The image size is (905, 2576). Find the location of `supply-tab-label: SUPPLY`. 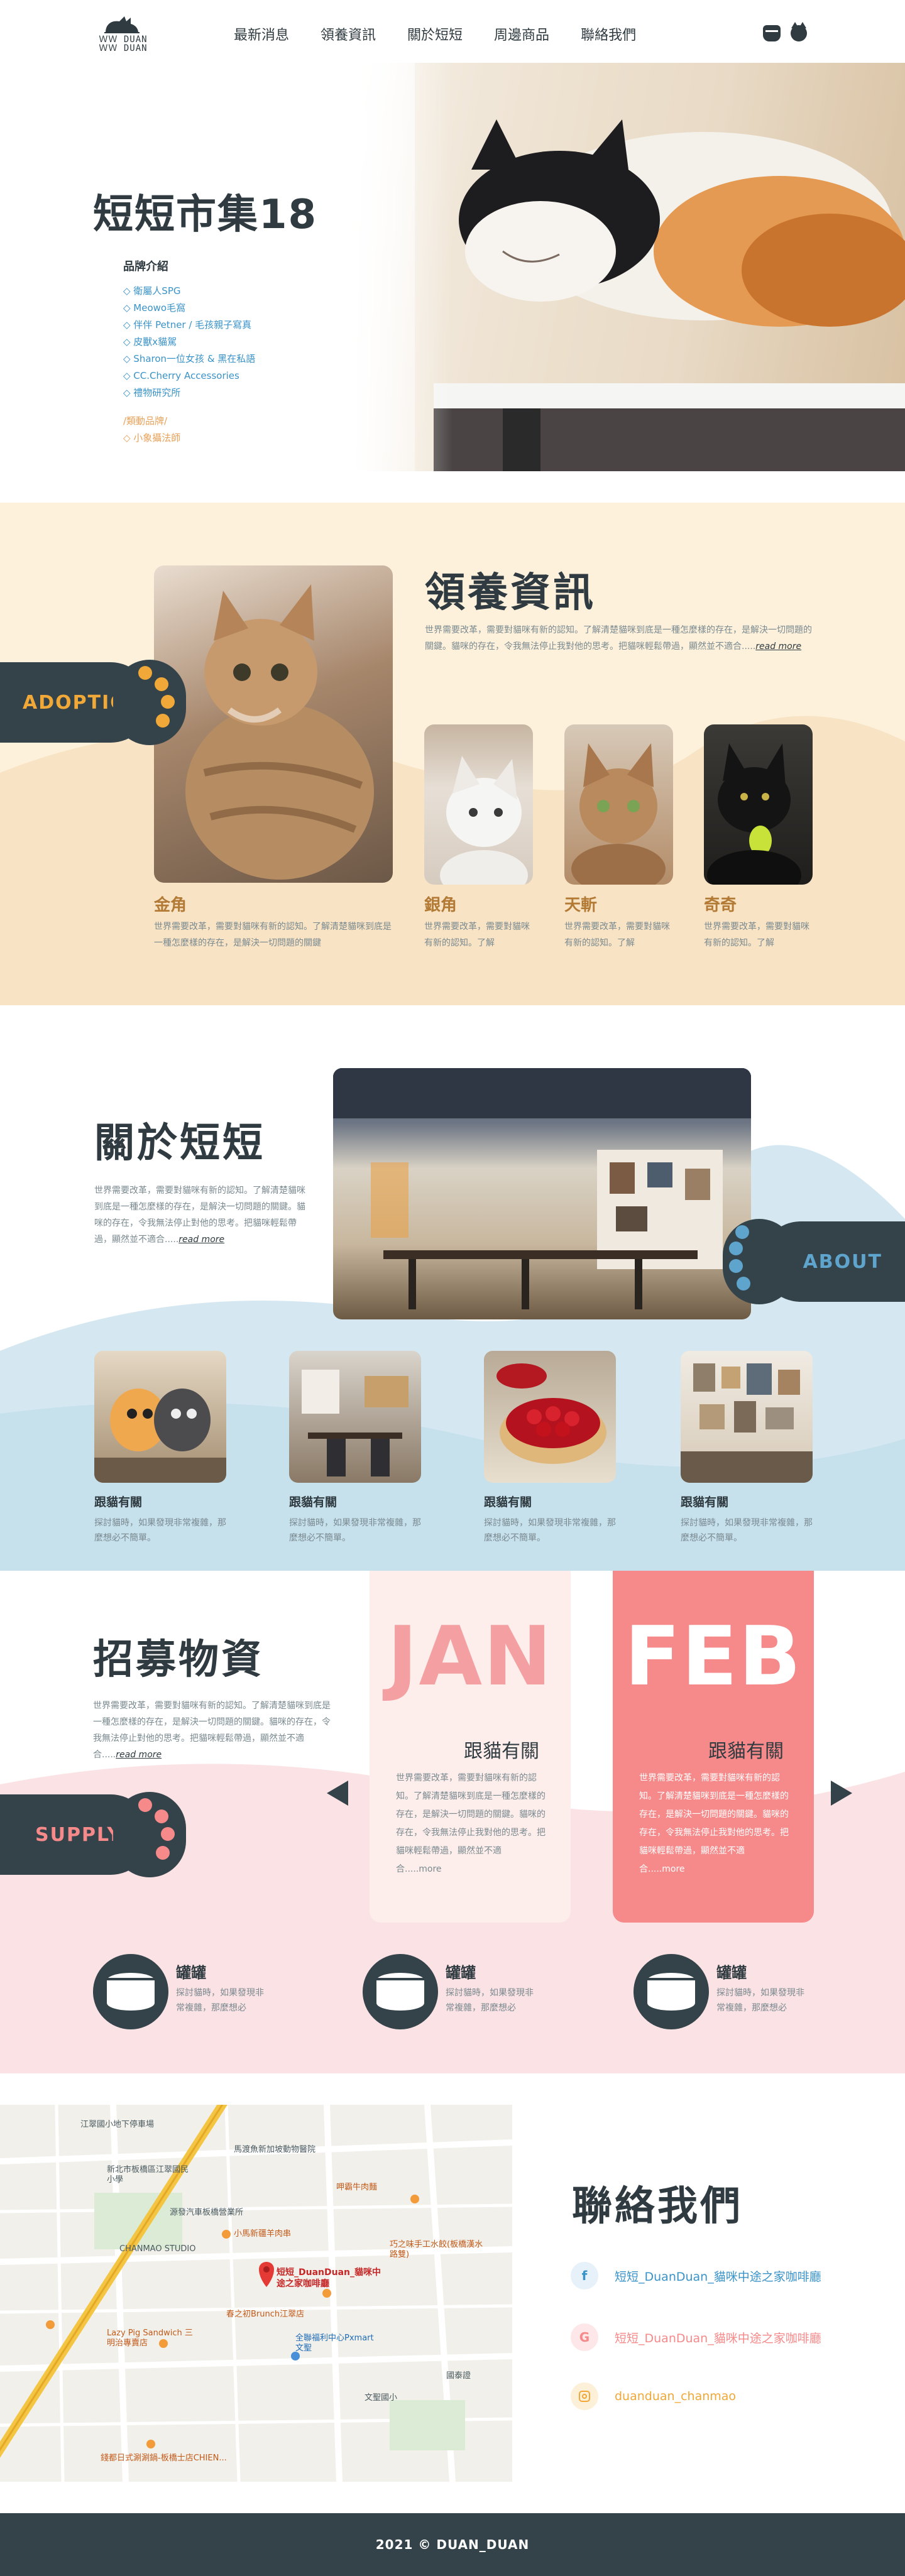

supply-tab-label: SUPPLY is located at coordinates (79, 1835).